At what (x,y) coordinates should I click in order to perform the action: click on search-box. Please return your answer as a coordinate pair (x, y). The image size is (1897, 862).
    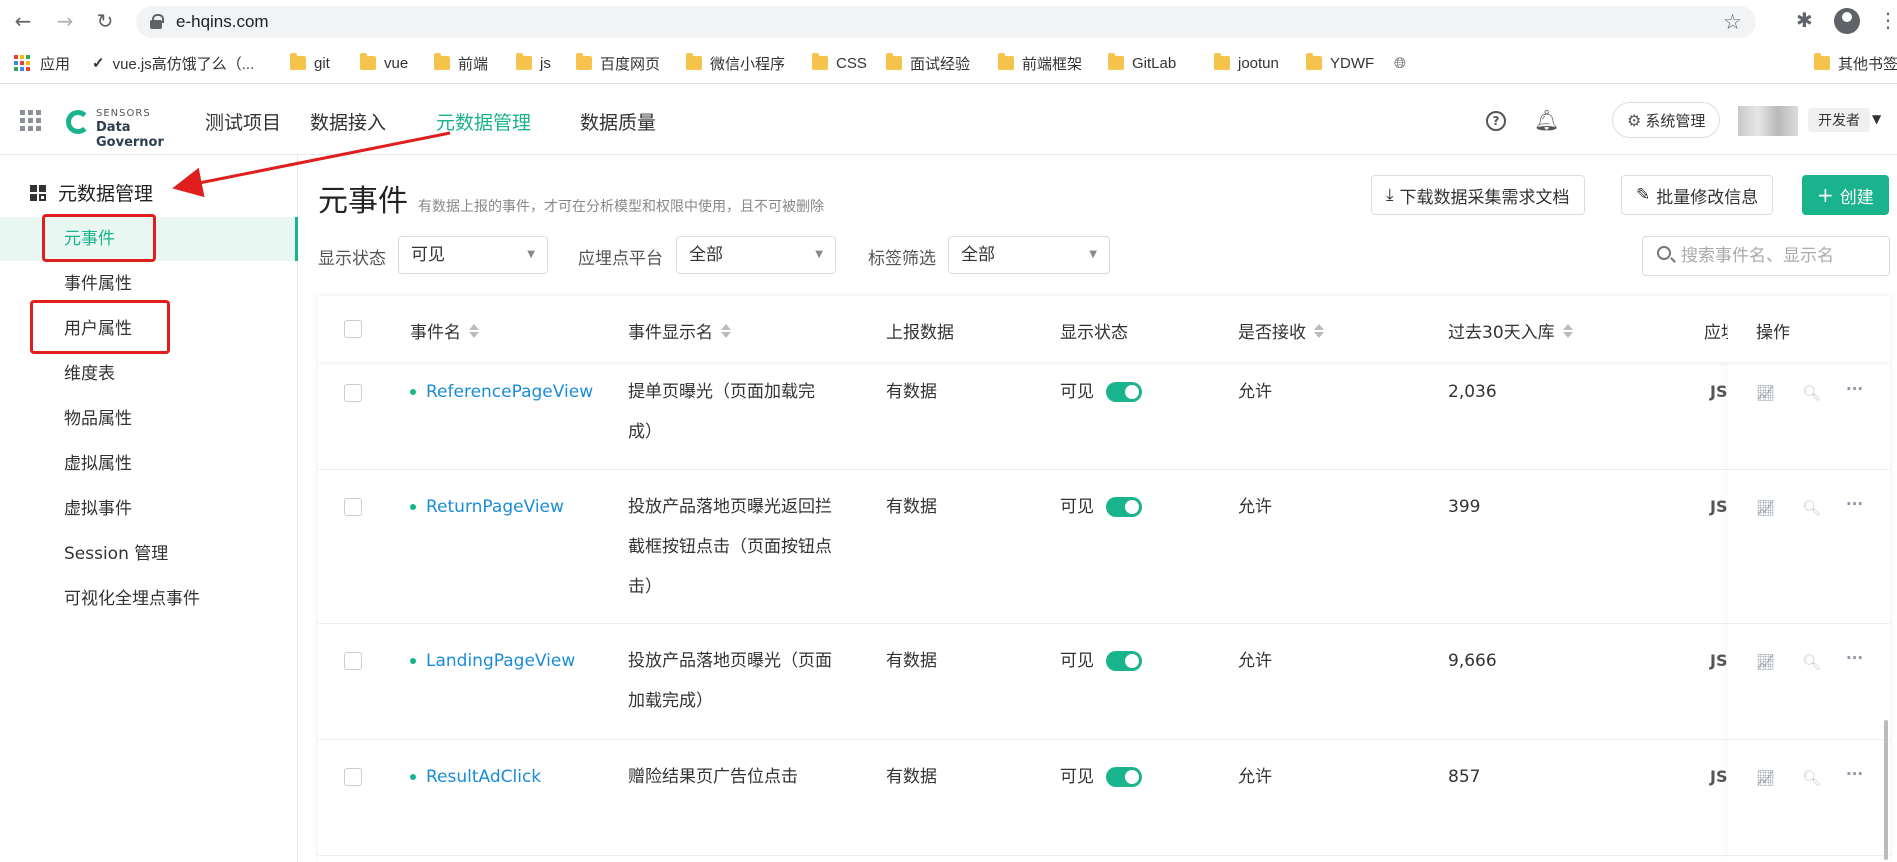
    Looking at the image, I should click on (1766, 256).